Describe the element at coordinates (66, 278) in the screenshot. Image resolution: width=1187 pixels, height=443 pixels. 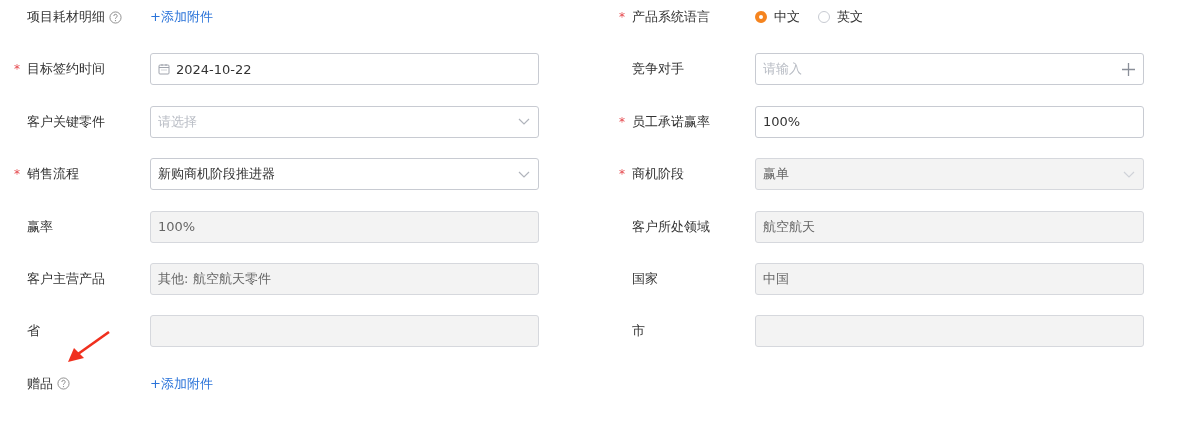
I see `field-label: 客户主营产品` at that location.